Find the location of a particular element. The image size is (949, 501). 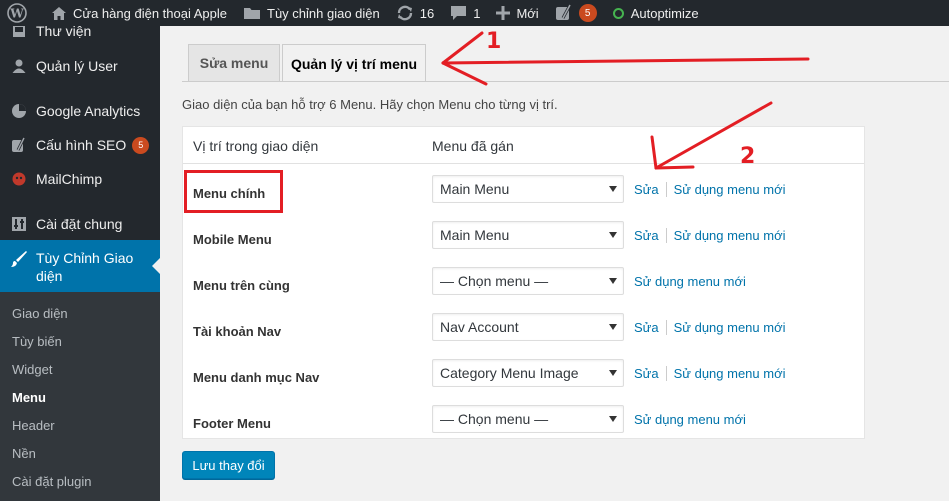

sidebar-item-seo: Cấu hình SEO 5 is located at coordinates (80, 145).